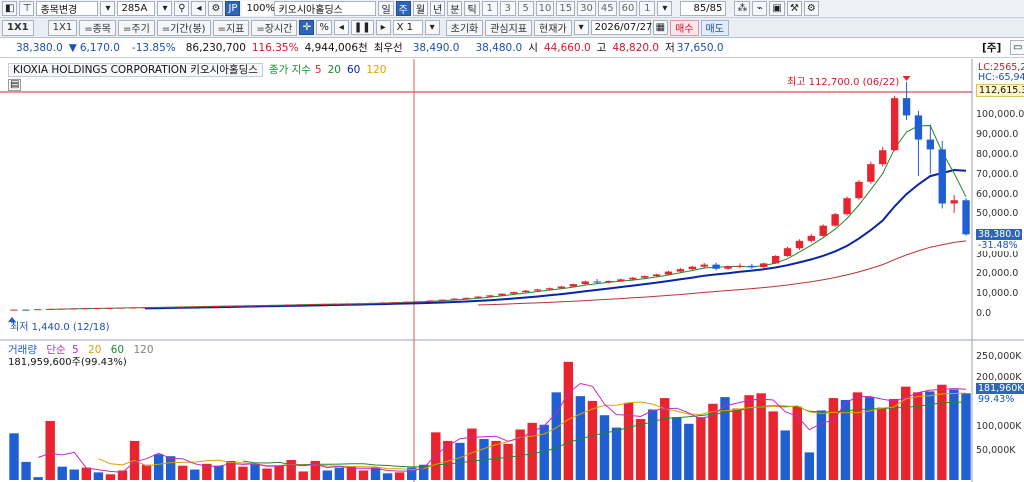  What do you see at coordinates (100, 69) in the screenshot?
I see `company-name-en: KIOXIA HOLDINGS CORPORATION` at bounding box center [100, 69].